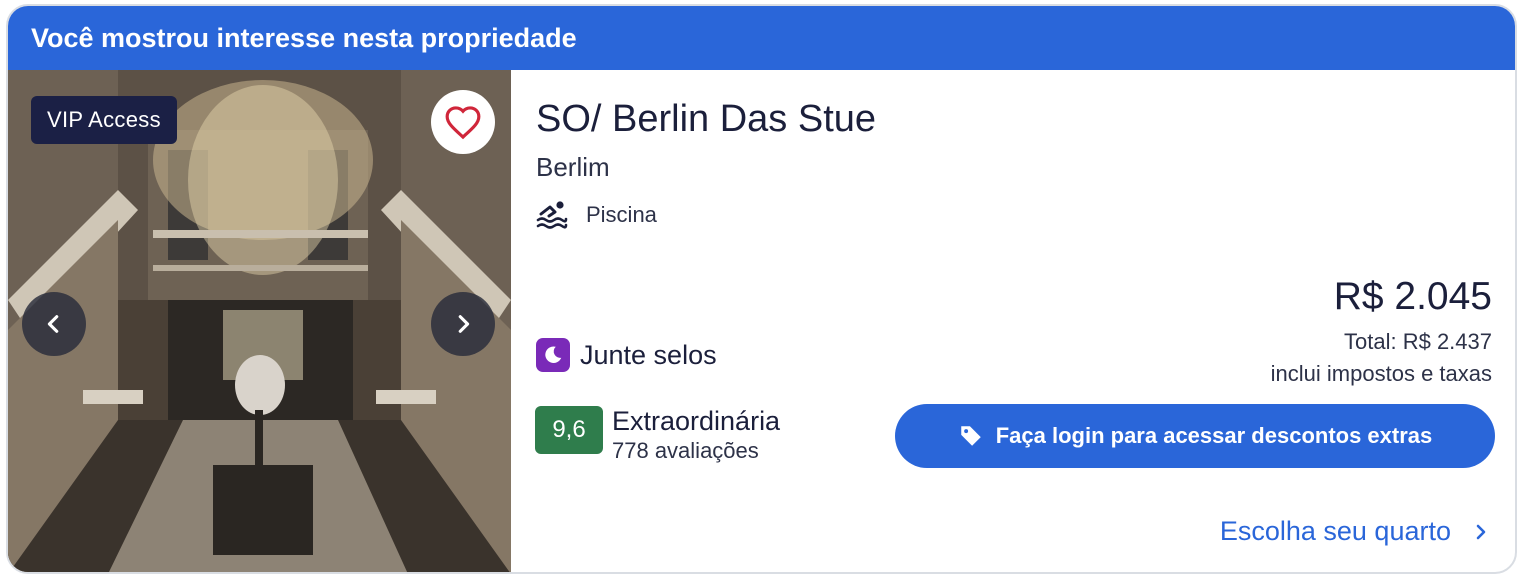  I want to click on chevron-left-icon, so click(53, 324).